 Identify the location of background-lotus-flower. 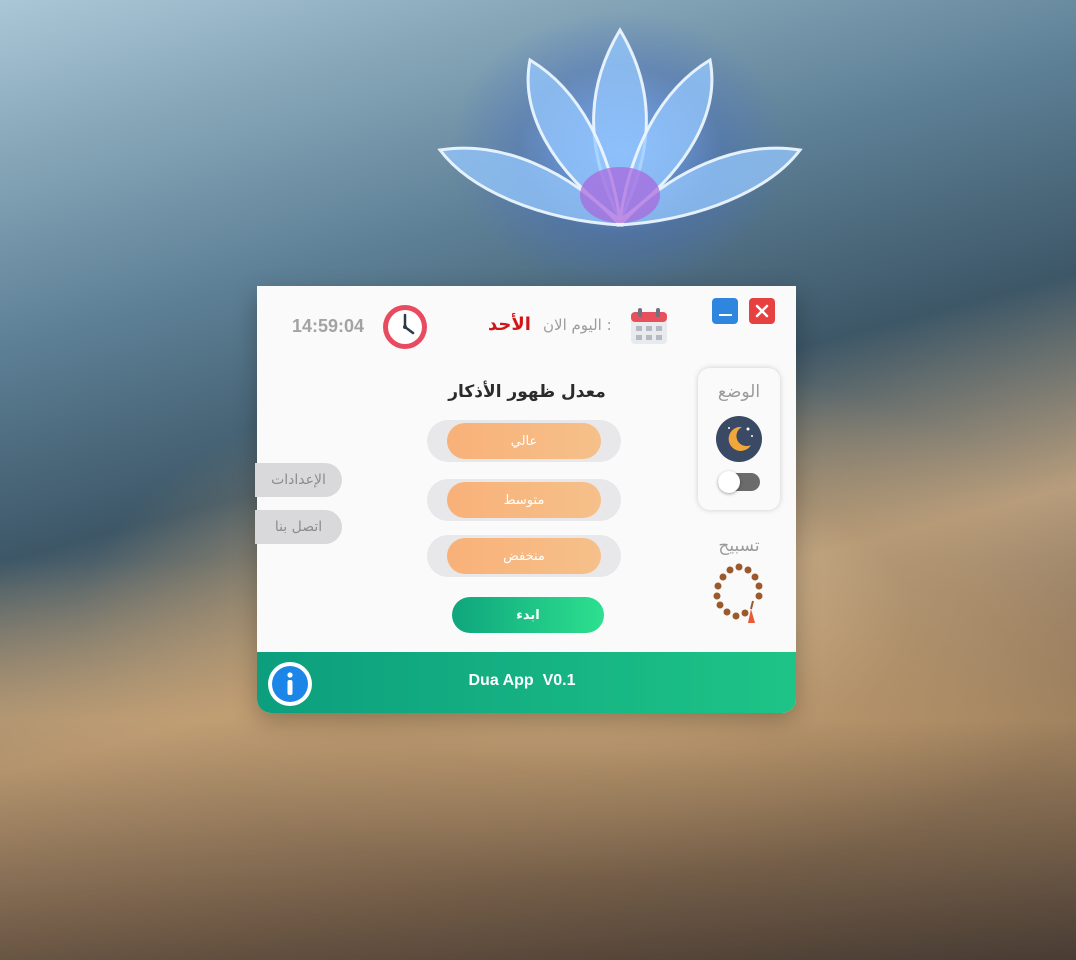
(620, 127).